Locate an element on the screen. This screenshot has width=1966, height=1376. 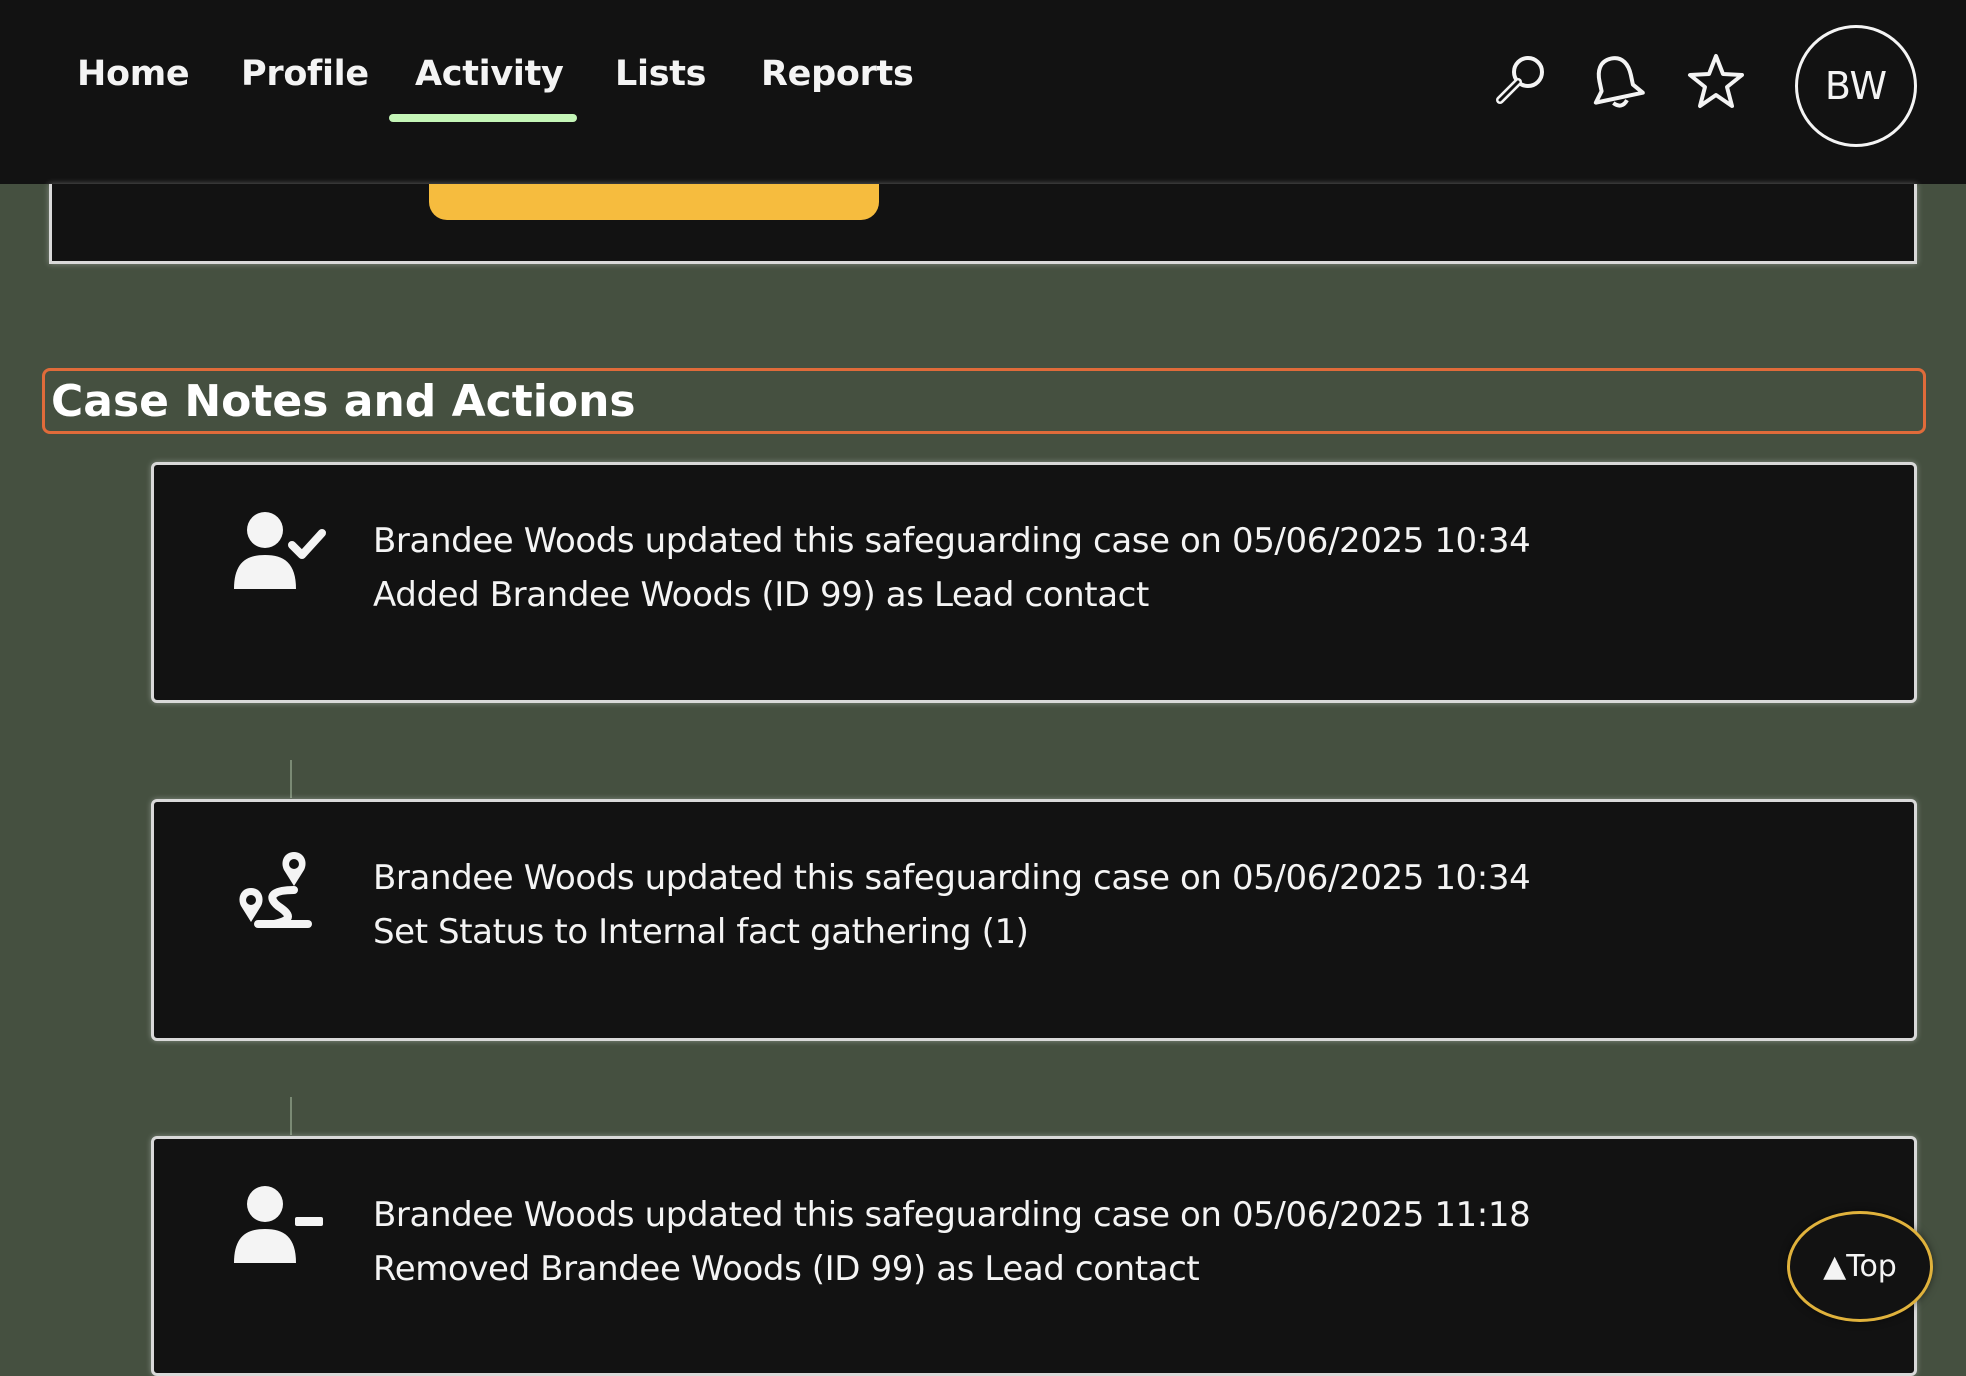
back-to-top-button: ▲Top is located at coordinates (1860, 1266).